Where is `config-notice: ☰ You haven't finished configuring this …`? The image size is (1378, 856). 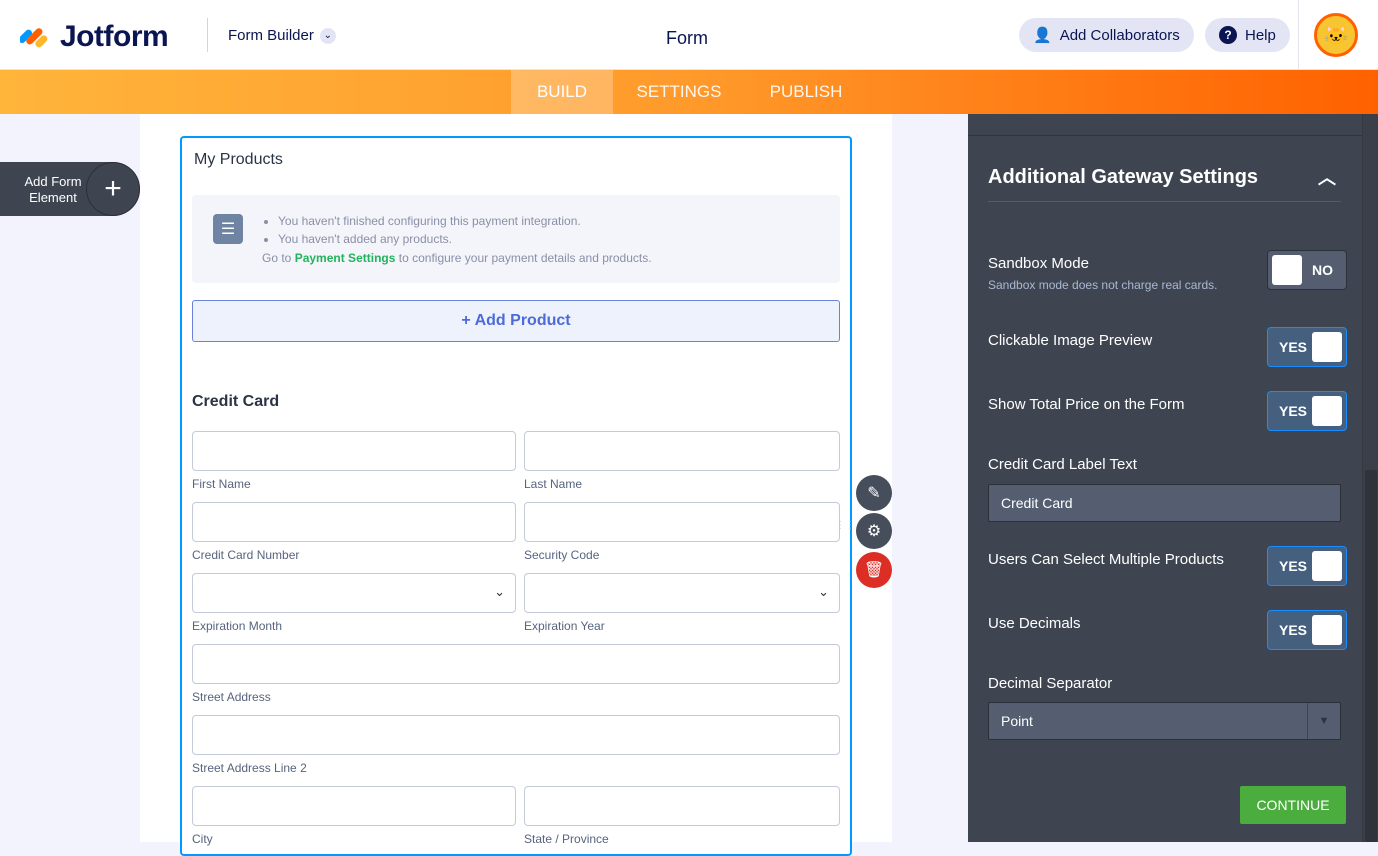
config-notice: ☰ You haven't finished configuring this … is located at coordinates (516, 239).